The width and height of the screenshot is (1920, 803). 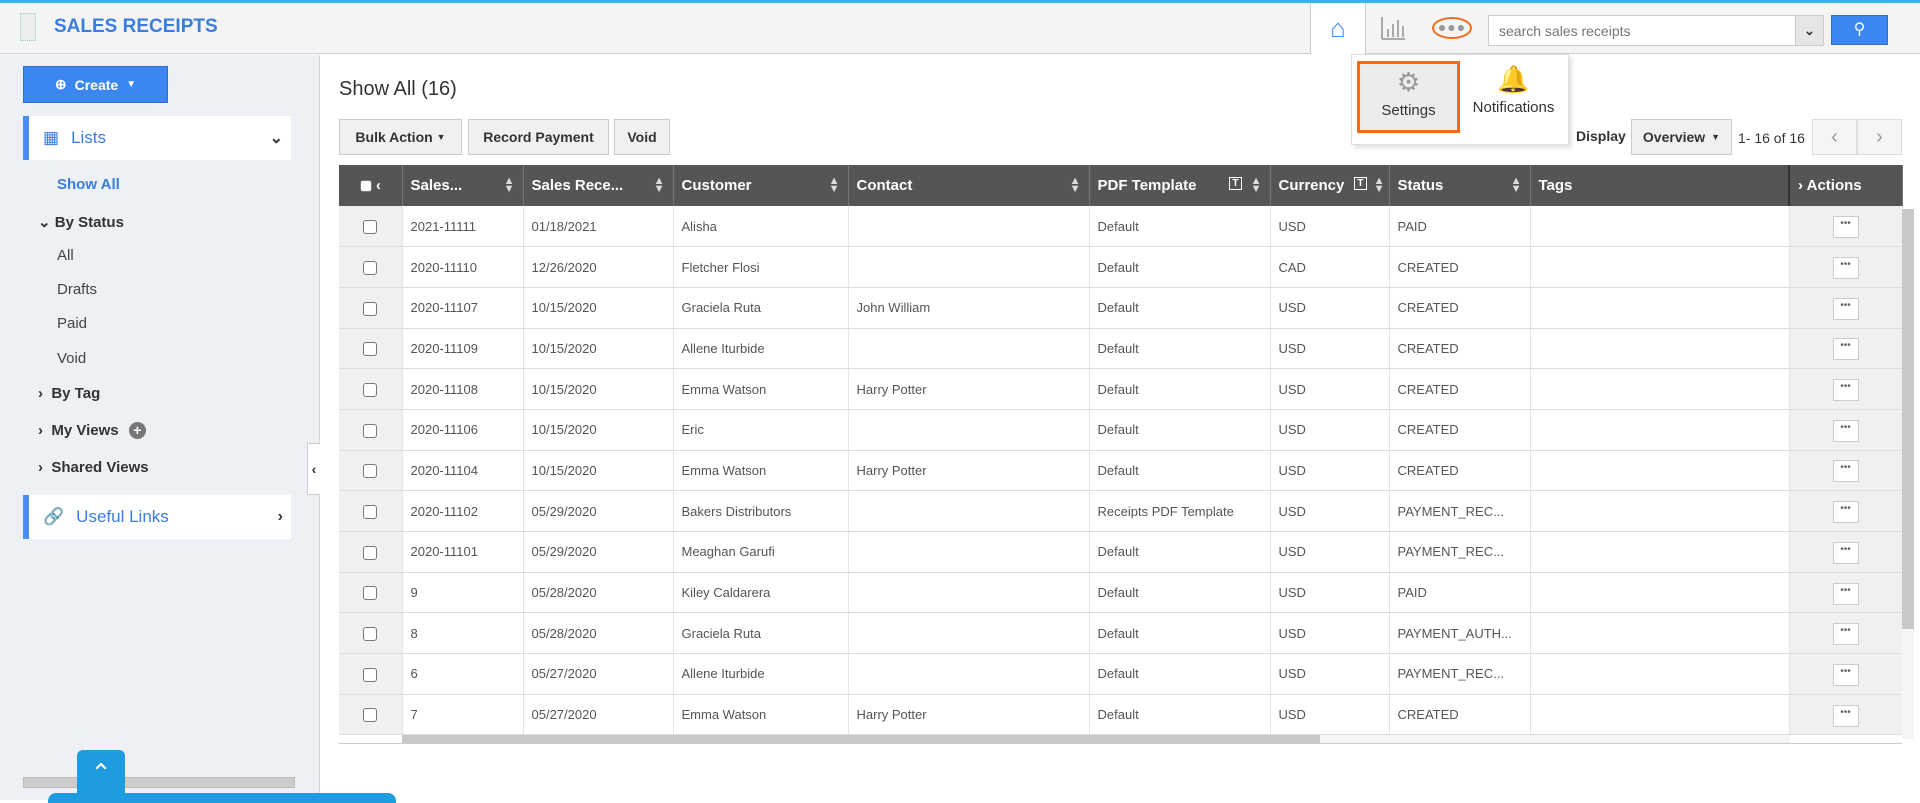 What do you see at coordinates (1338, 28) in the screenshot?
I see `home-button: ⌂` at bounding box center [1338, 28].